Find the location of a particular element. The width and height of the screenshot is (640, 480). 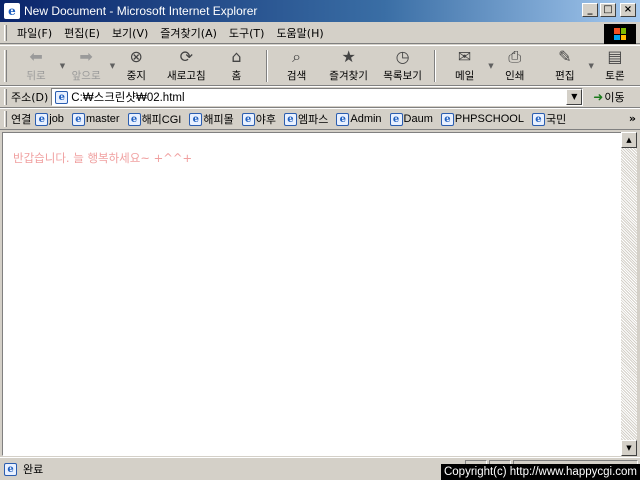

link-happymall: e 해피몰 is located at coordinates (211, 119).